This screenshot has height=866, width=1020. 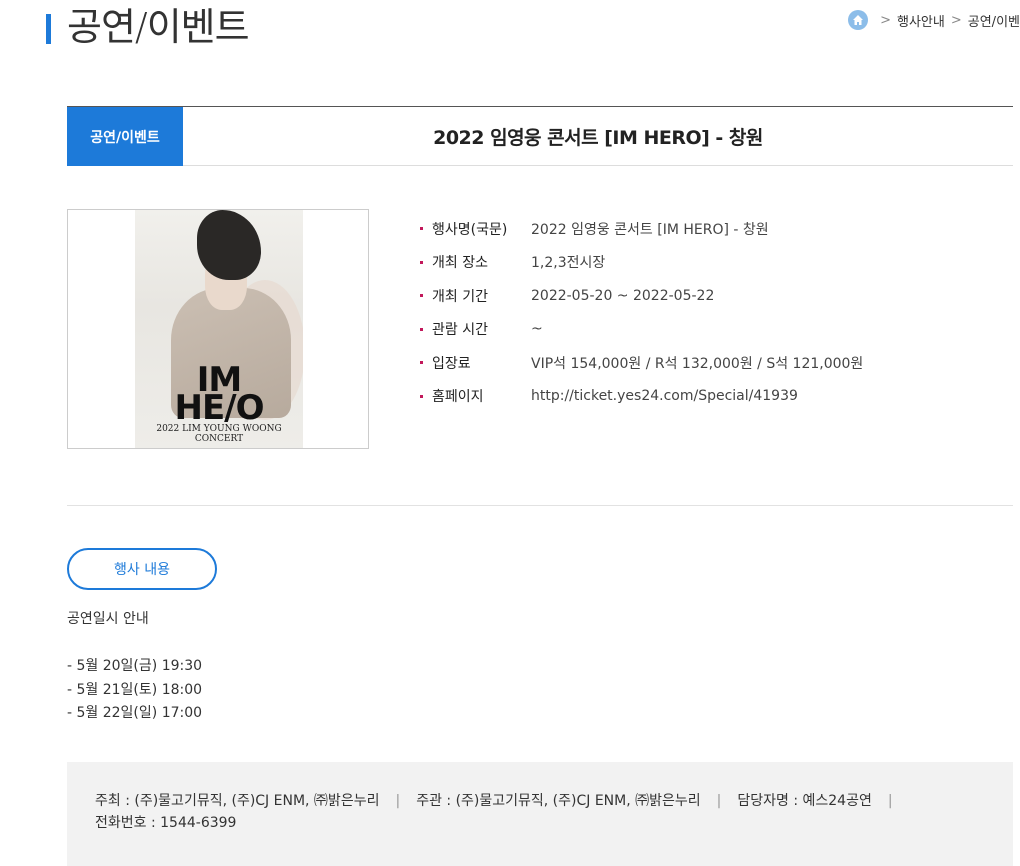 I want to click on poster-subtitle-line1: 2022 LIM YOUNG WOONG, so click(x=219, y=429).